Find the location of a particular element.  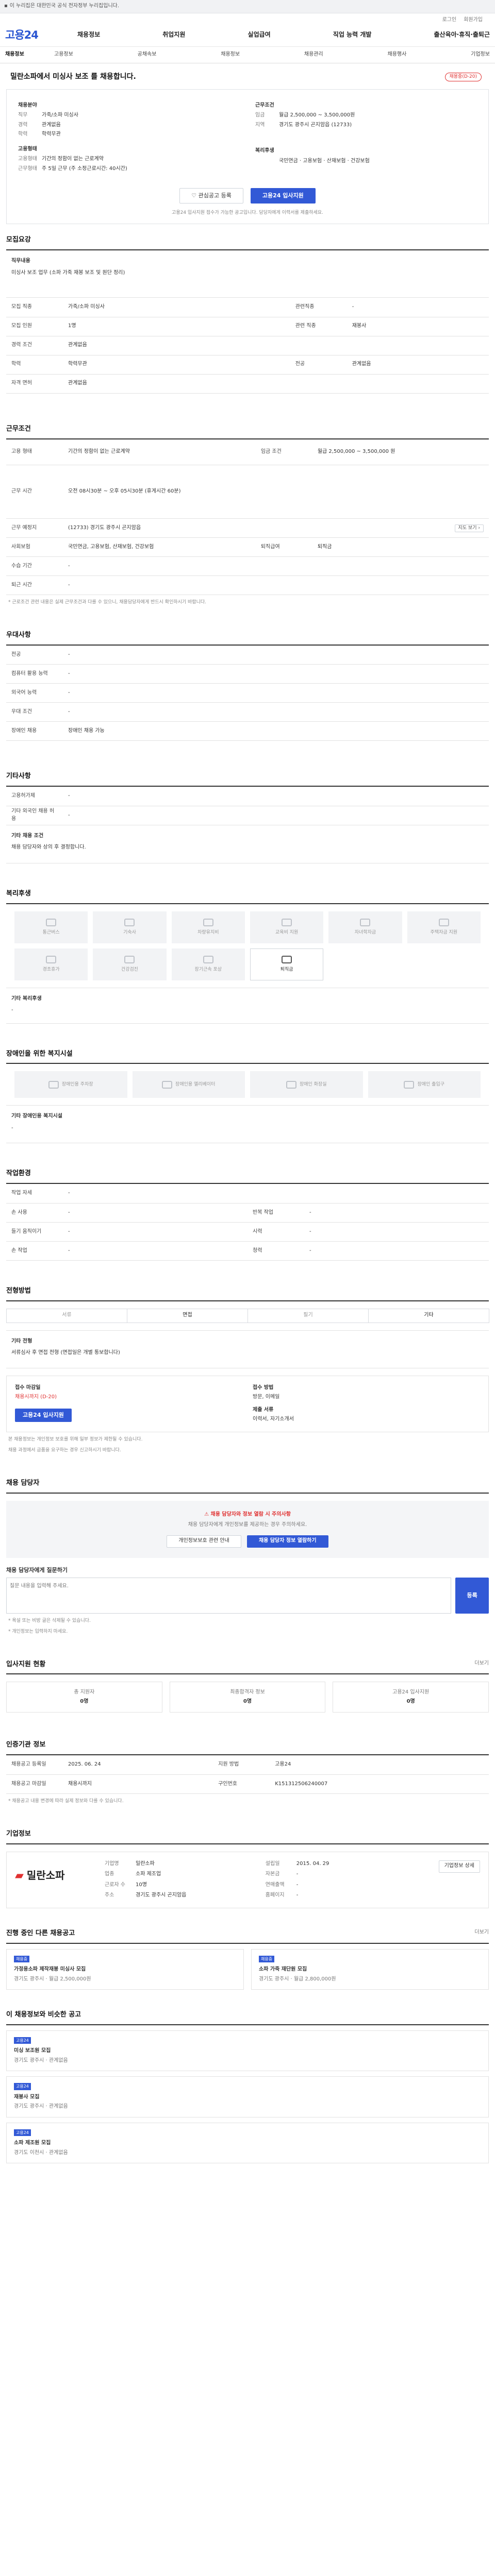

gnb-support: 취업지원 is located at coordinates (173, 35).